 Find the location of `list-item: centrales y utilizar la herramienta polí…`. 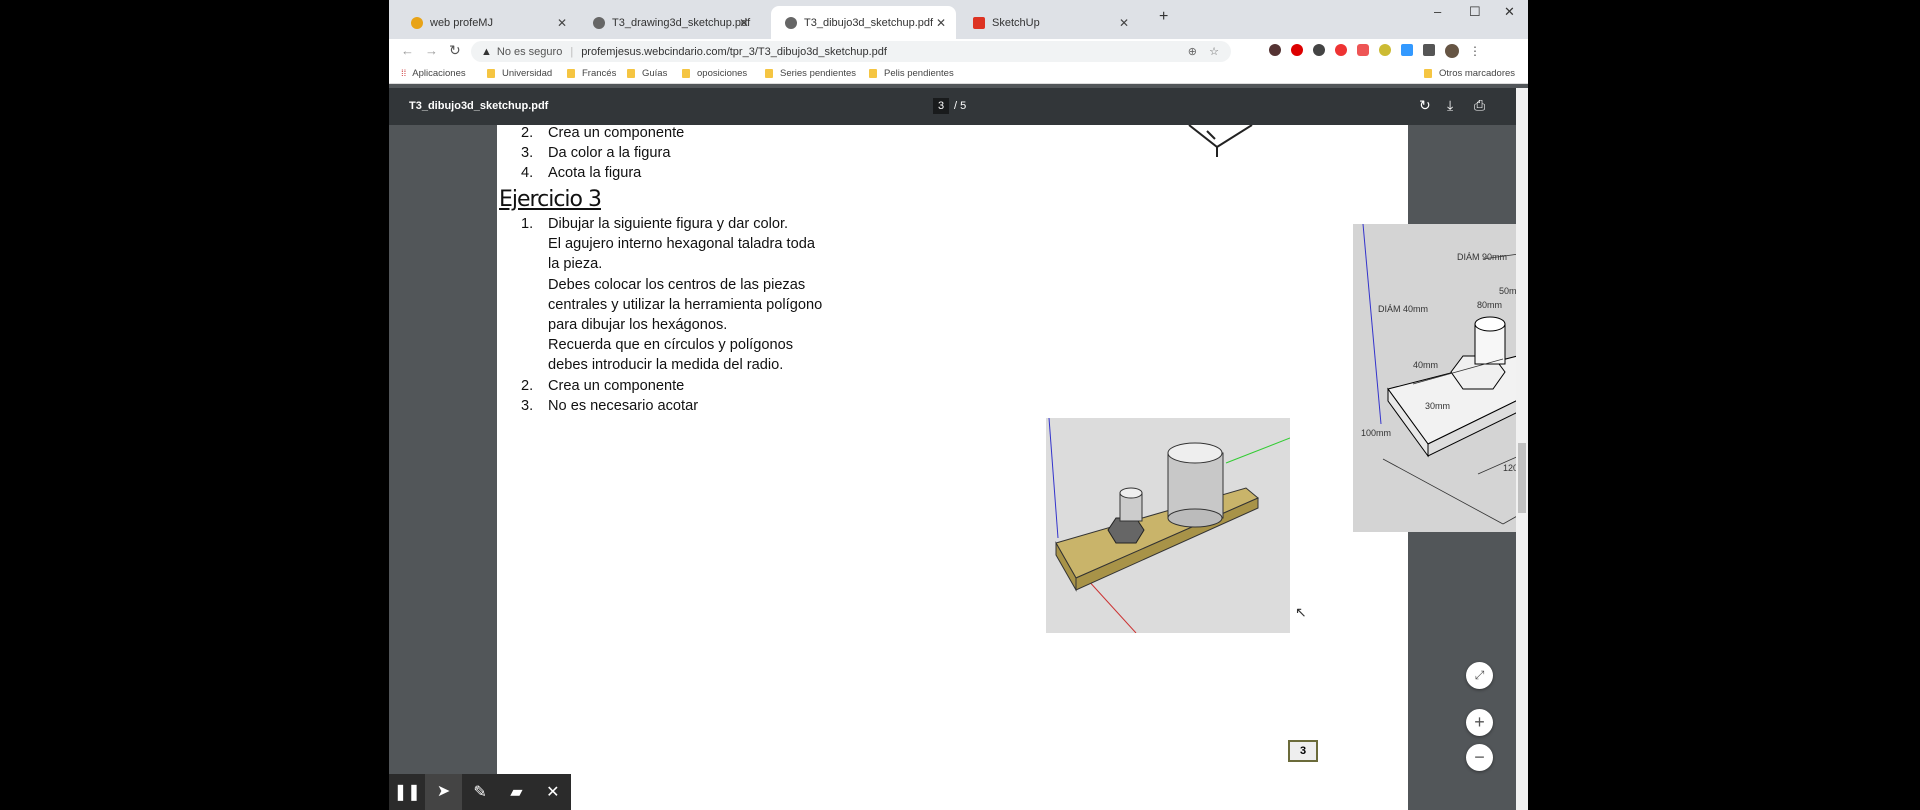

list-item: centrales y utilizar la herramienta polí… is located at coordinates (685, 304).